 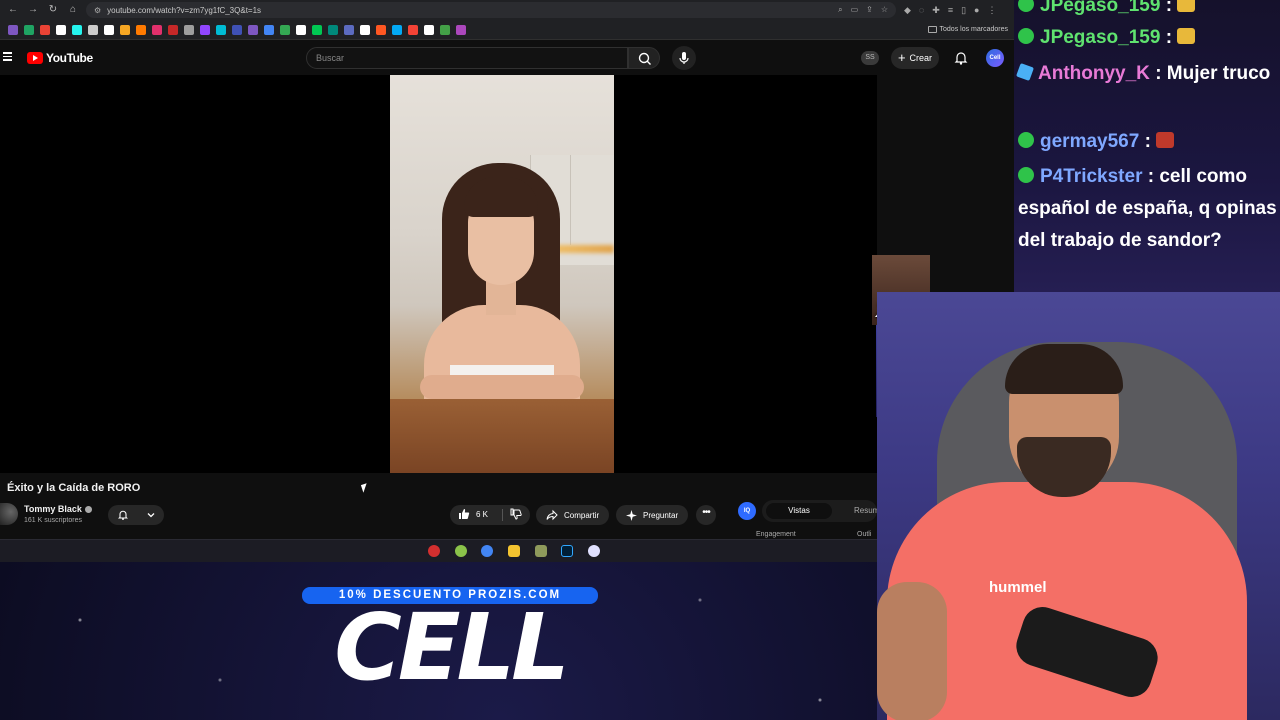 I want to click on forward-icon: →, so click(x=33, y=10).